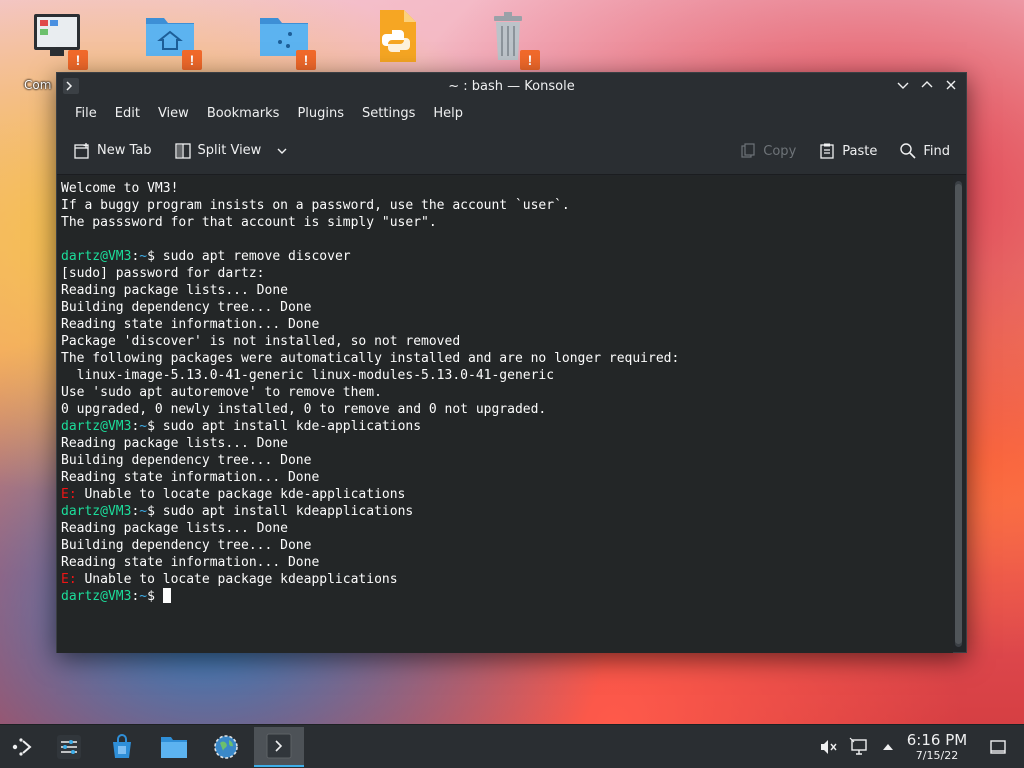  I want to click on folder-icon, so click(174, 747).